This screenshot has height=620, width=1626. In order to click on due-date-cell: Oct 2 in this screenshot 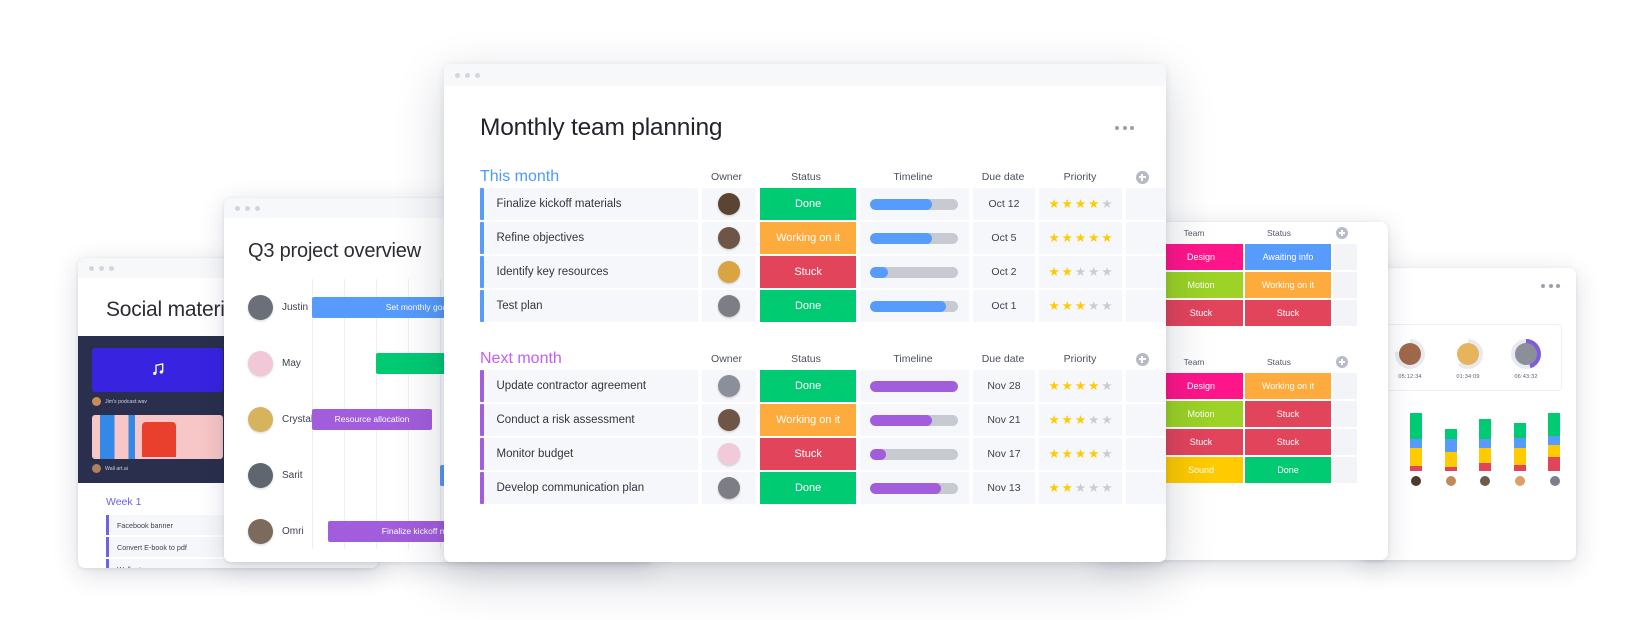, I will do `click(1004, 272)`.